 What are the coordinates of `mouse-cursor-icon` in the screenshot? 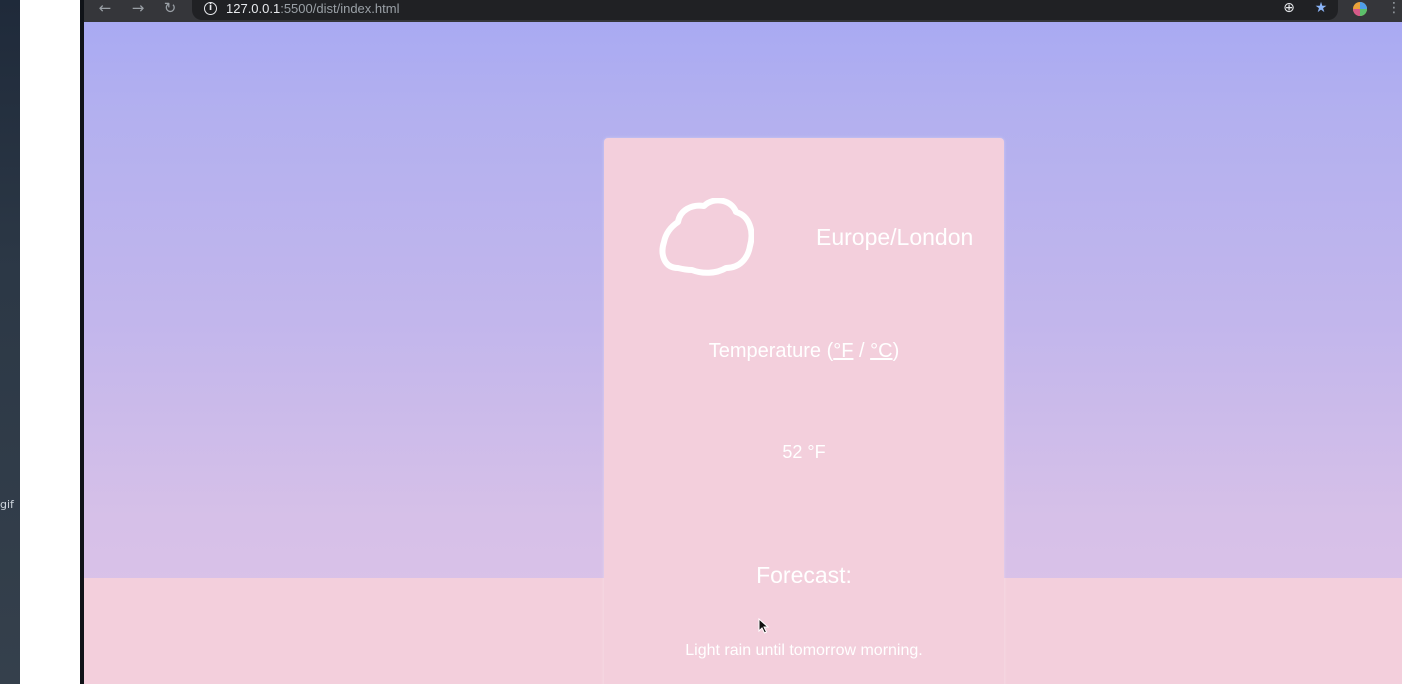 It's located at (764, 626).